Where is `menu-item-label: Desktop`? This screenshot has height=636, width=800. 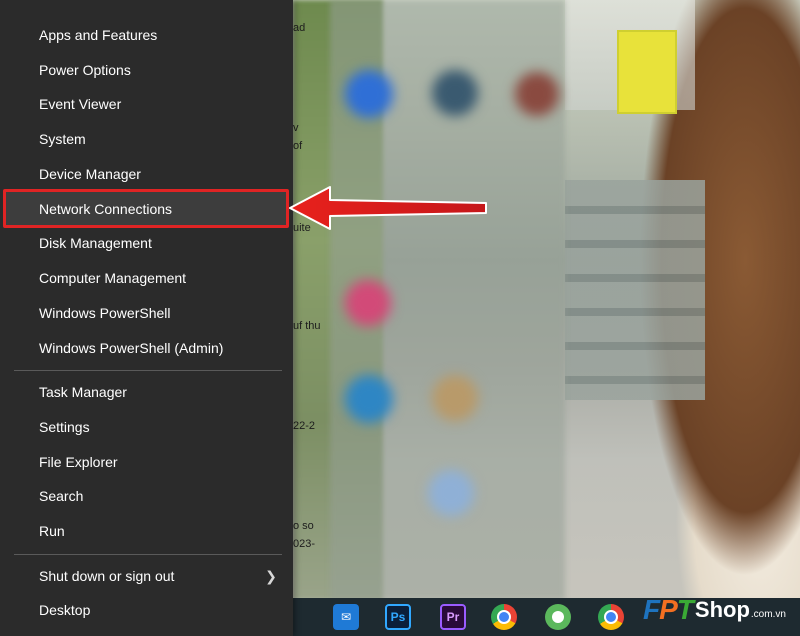 menu-item-label: Desktop is located at coordinates (65, 610).